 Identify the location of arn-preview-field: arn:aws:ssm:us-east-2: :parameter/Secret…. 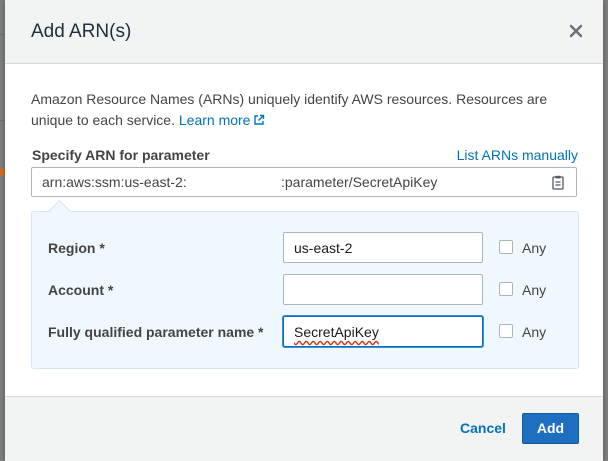
(304, 182).